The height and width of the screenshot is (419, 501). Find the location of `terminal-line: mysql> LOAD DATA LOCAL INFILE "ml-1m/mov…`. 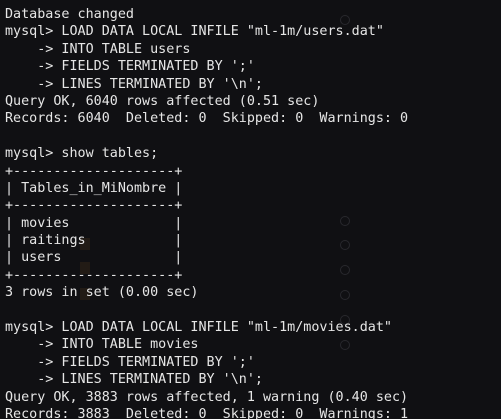

terminal-line: mysql> LOAD DATA LOCAL INFILE "ml-1m/mov… is located at coordinates (198, 328).